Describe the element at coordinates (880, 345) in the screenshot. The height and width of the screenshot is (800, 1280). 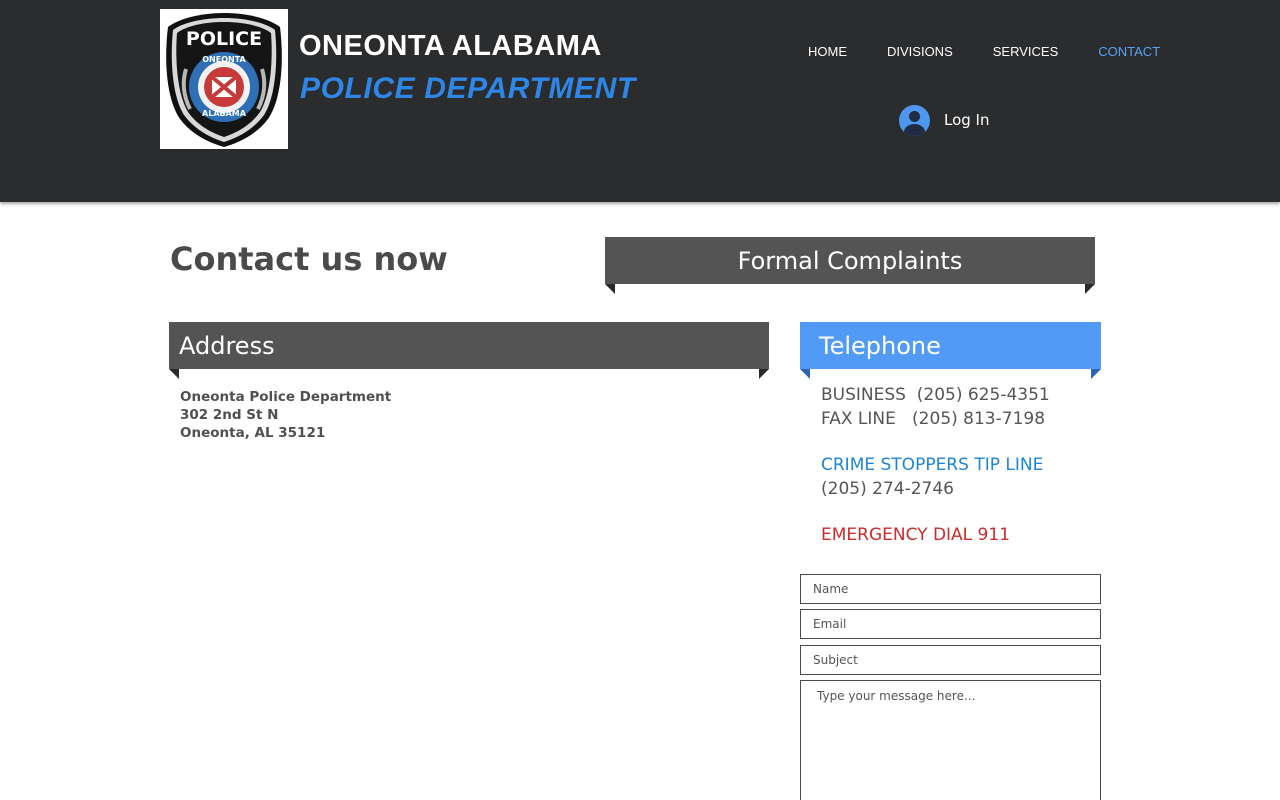
I see `telephone-heading: Telephone` at that location.